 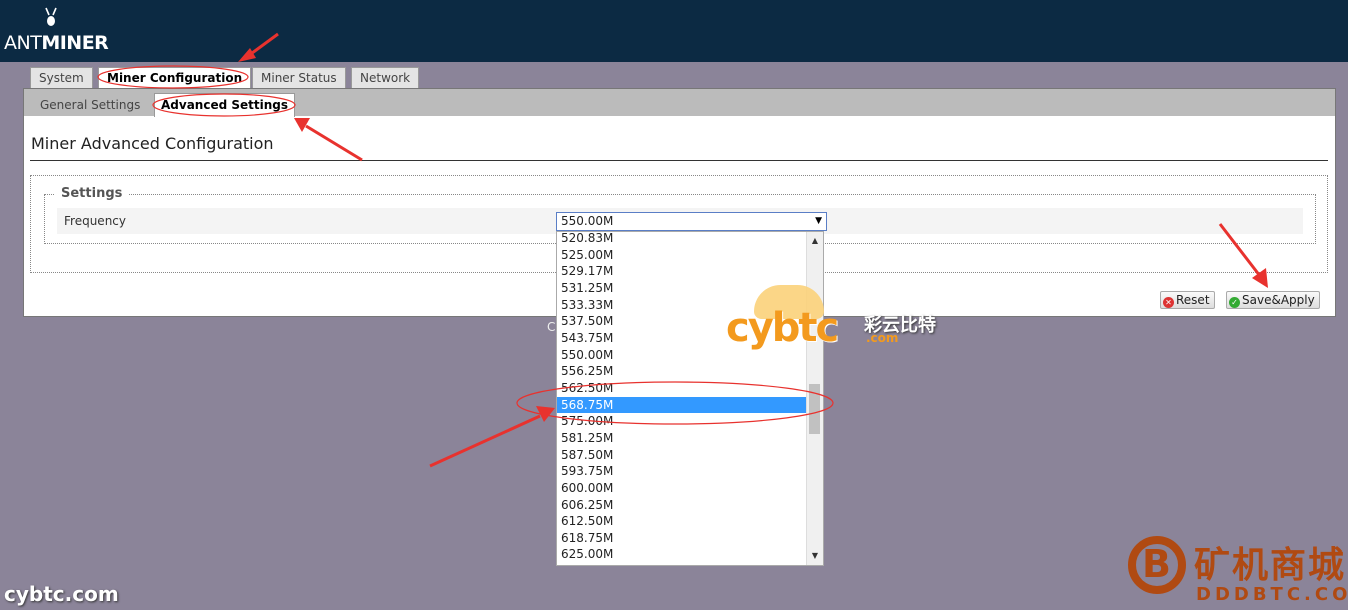 I want to click on scroll-down-icon: ▼, so click(x=815, y=556).